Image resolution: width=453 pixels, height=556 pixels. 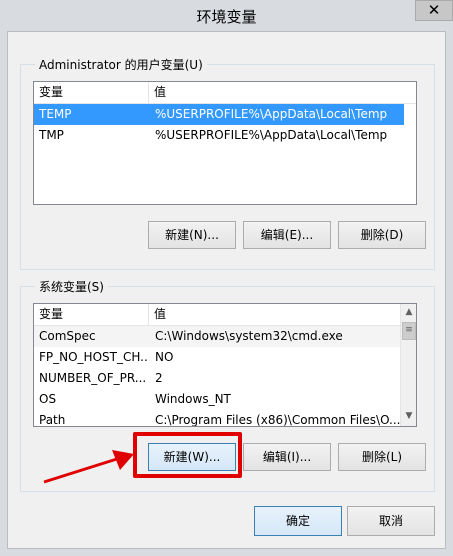 What do you see at coordinates (193, 399) in the screenshot?
I see `variable-value: Windows_NT` at bounding box center [193, 399].